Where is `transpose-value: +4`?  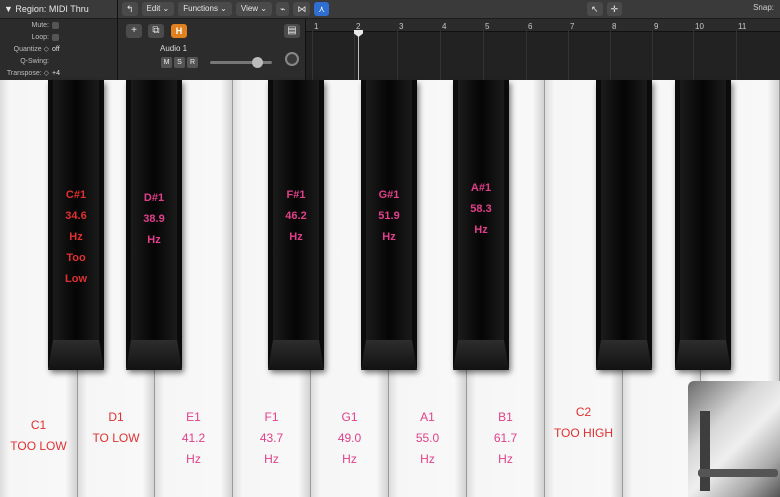 transpose-value: +4 is located at coordinates (56, 73).